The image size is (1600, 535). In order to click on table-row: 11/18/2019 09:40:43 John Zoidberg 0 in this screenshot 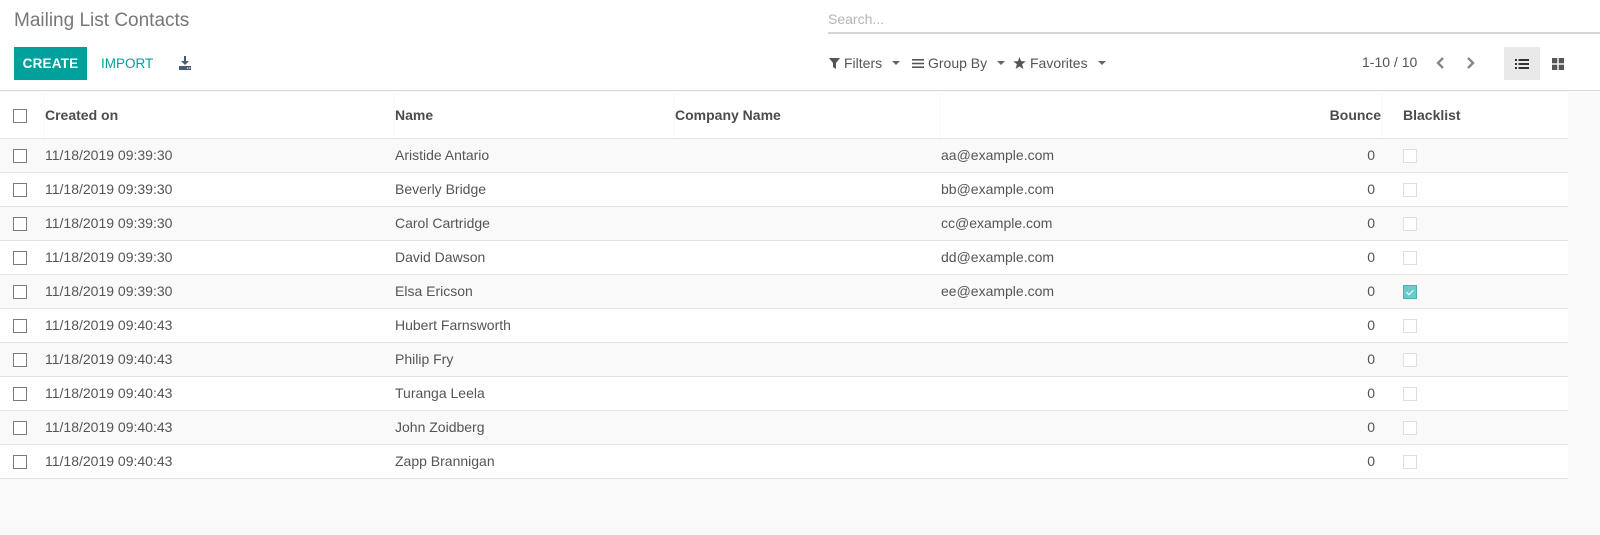, I will do `click(784, 426)`.